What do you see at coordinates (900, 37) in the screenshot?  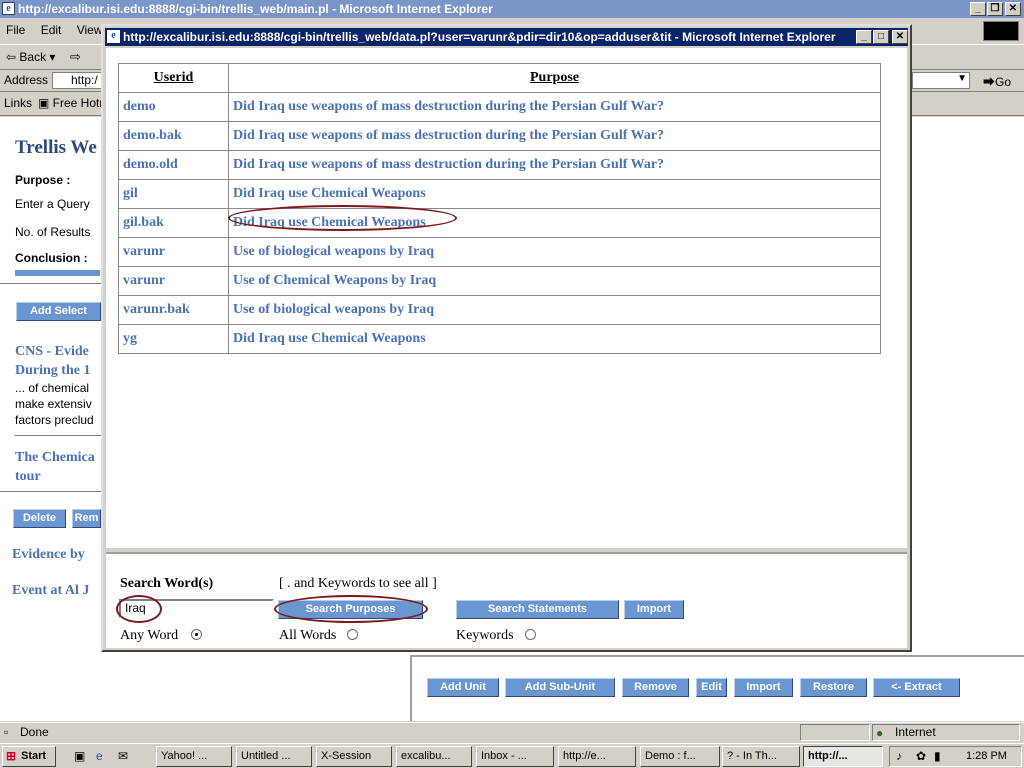 I see `popup-close-button: ✕` at bounding box center [900, 37].